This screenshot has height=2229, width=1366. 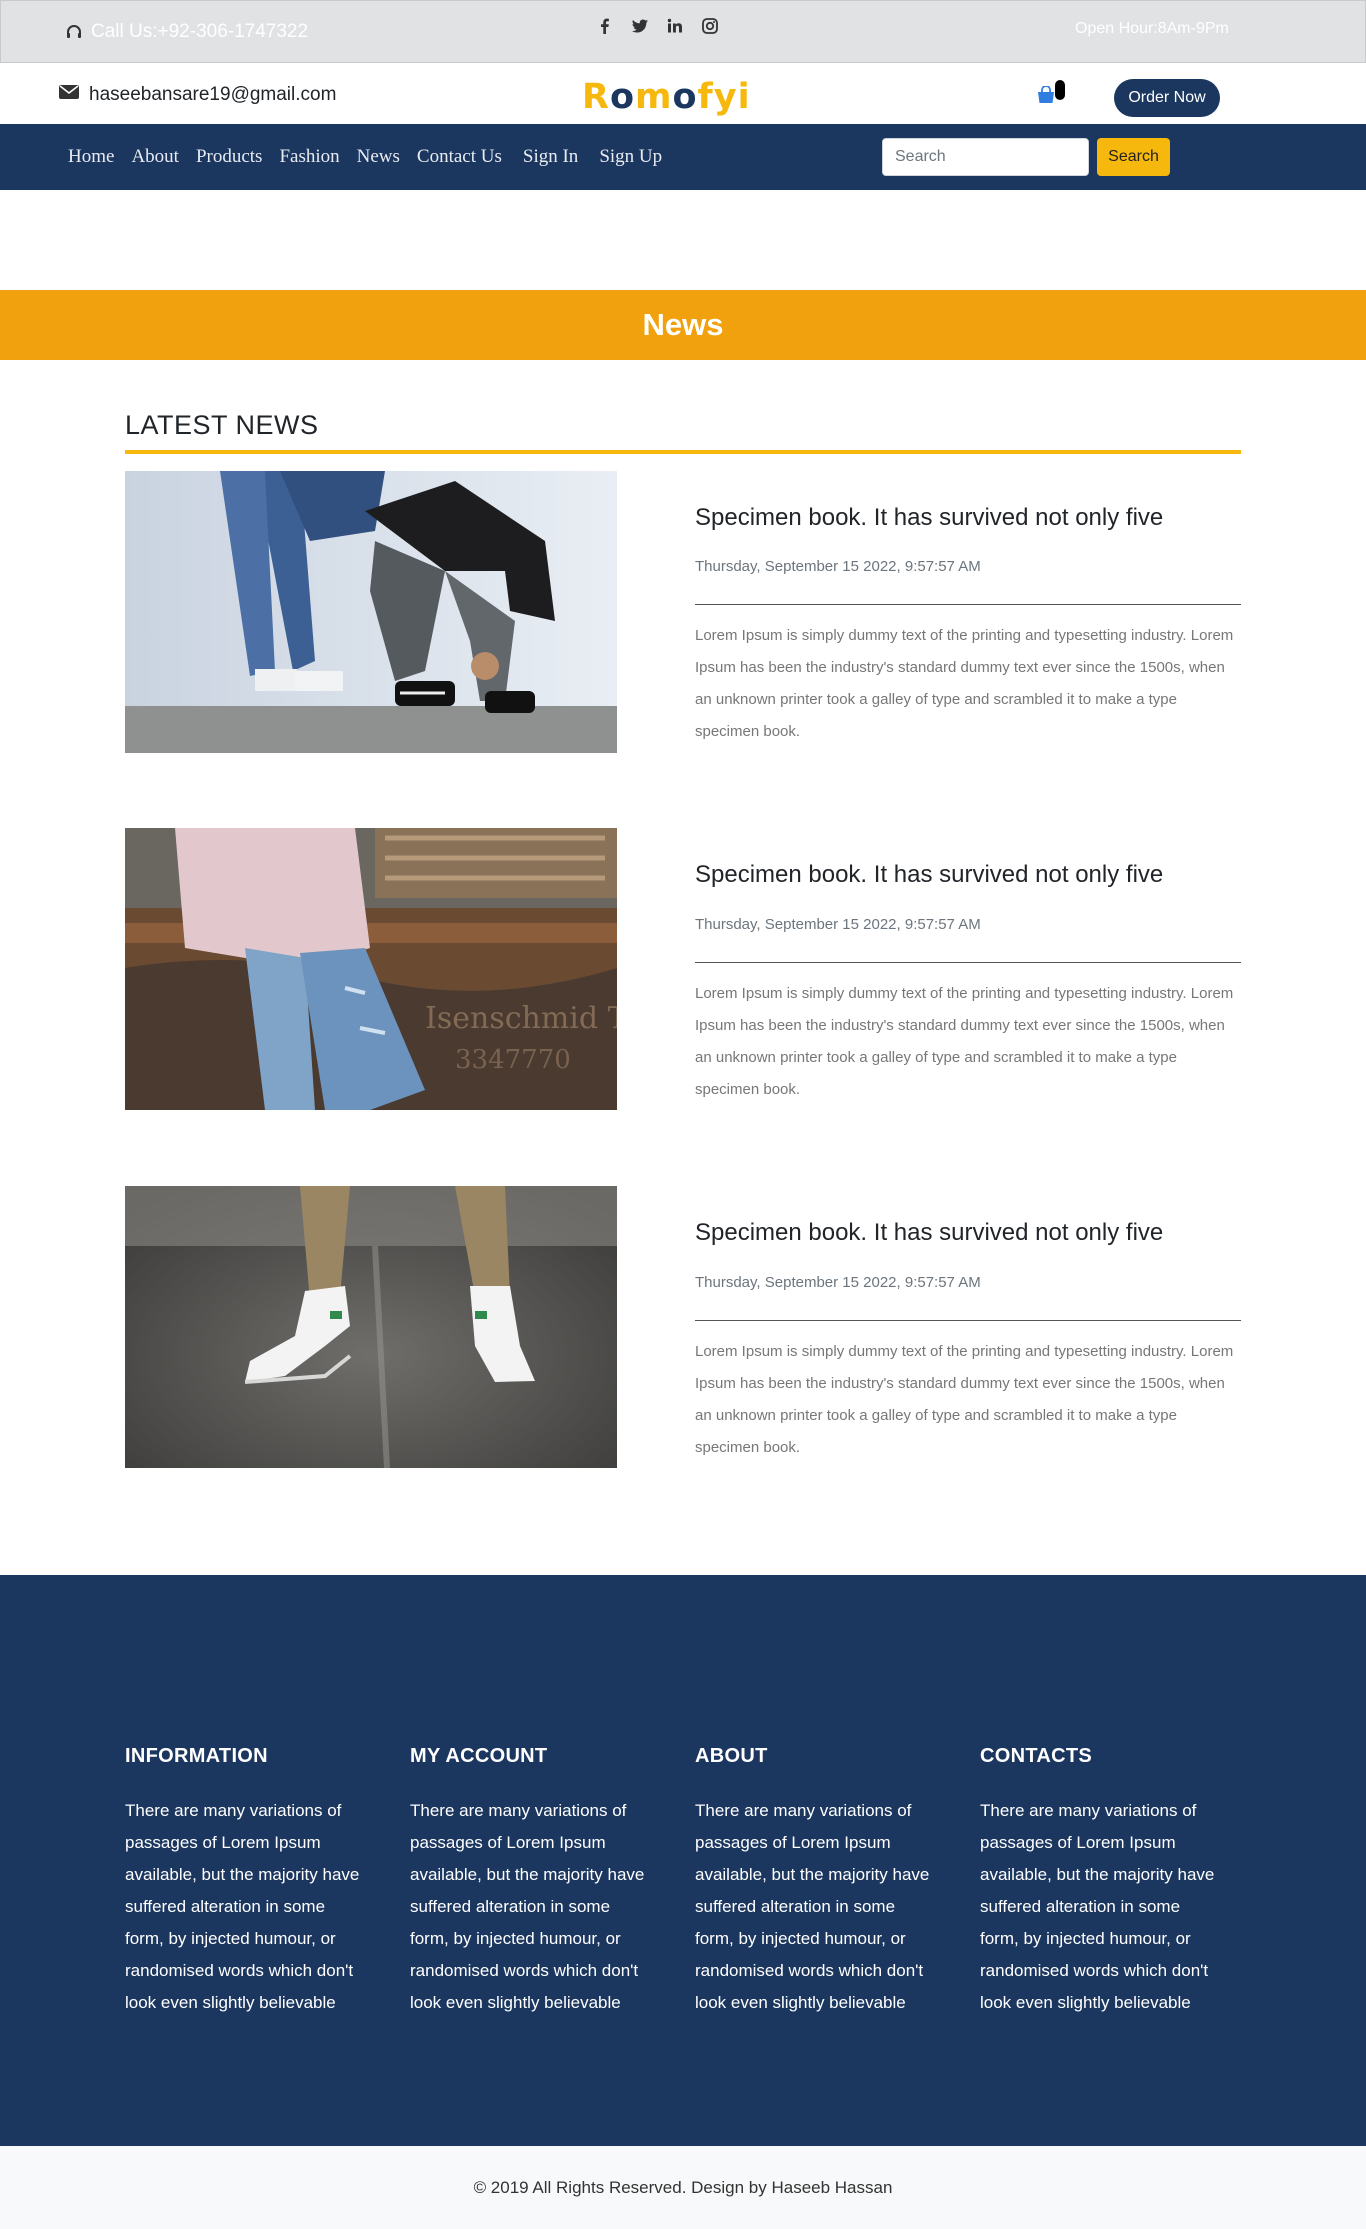 What do you see at coordinates (1152, 28) in the screenshot?
I see `open-hours: Open Hour:8Am-9Pm` at bounding box center [1152, 28].